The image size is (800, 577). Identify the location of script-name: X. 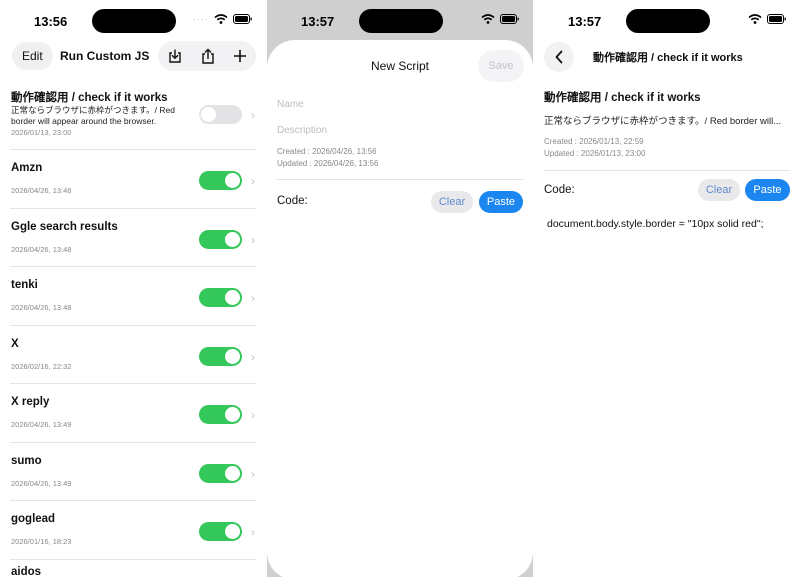
(15, 343).